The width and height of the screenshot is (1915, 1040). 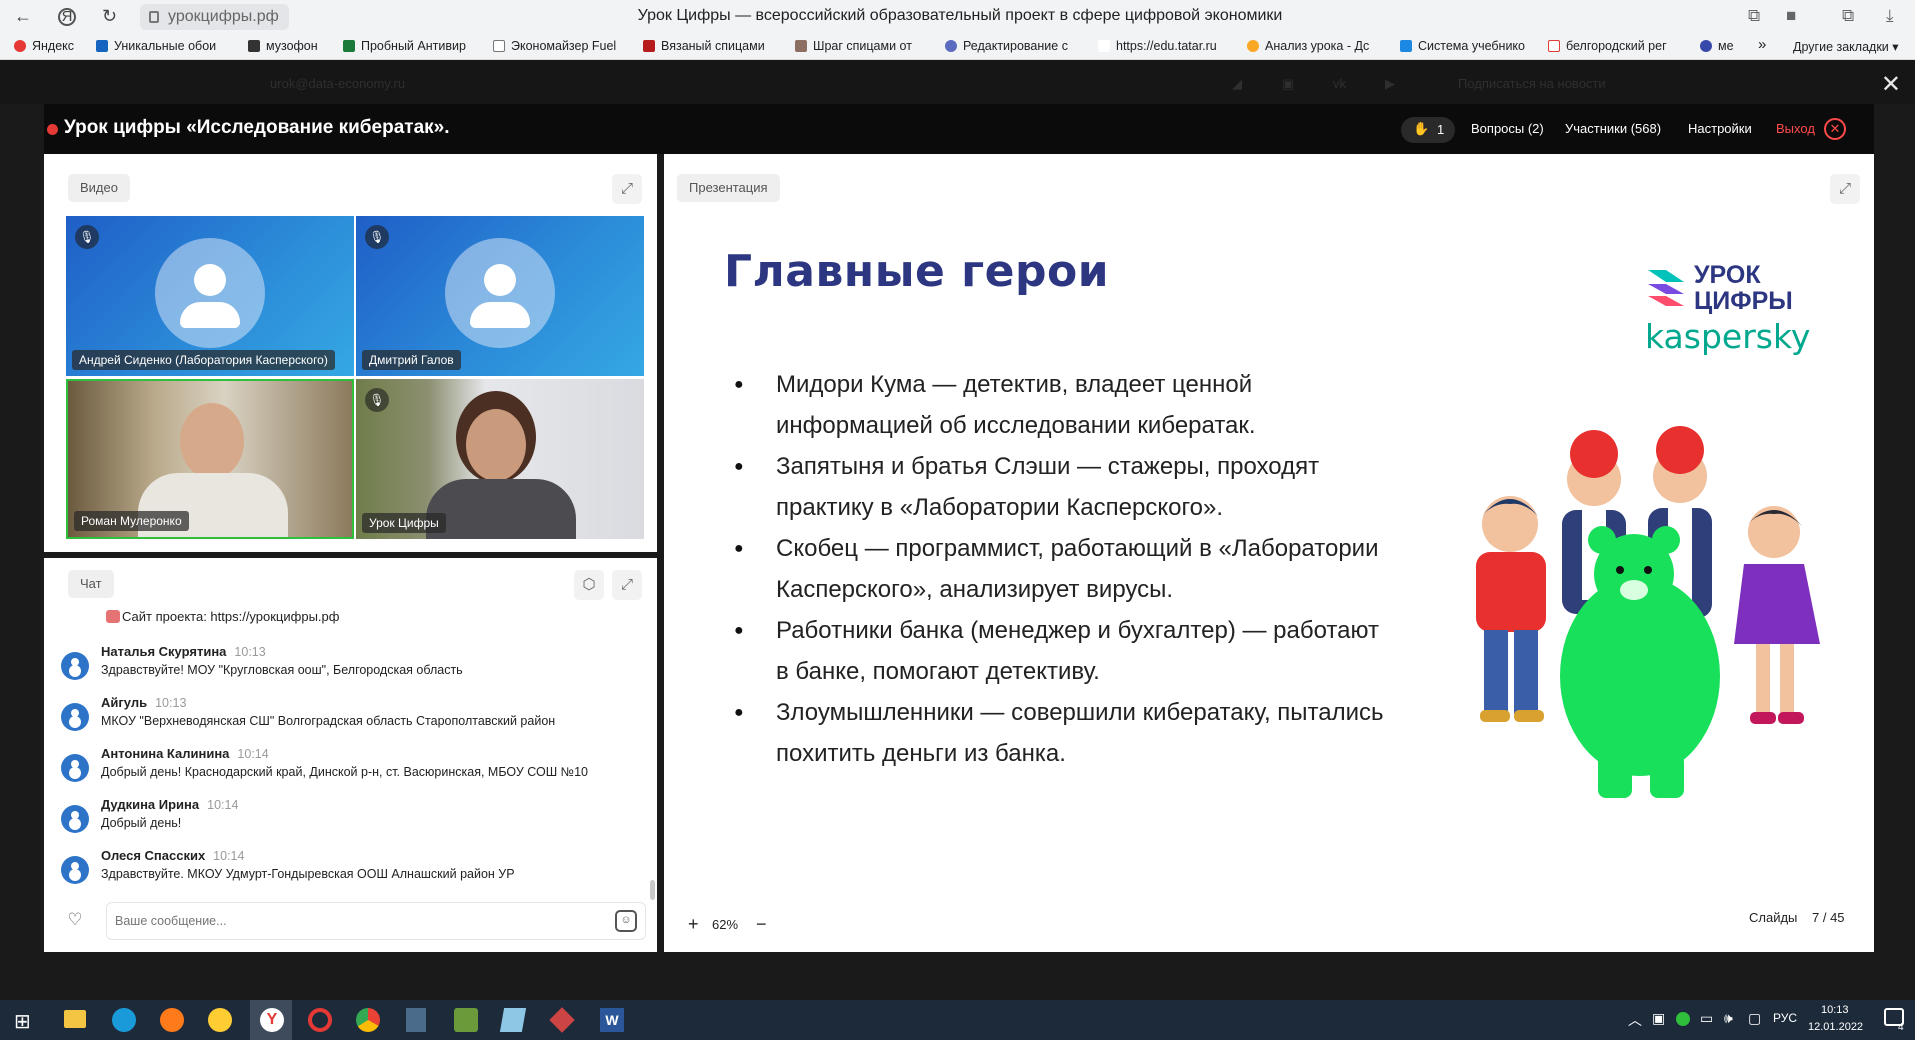 What do you see at coordinates (500, 296) in the screenshot?
I see `video-tile: 🎙 Дмитрий Галов` at bounding box center [500, 296].